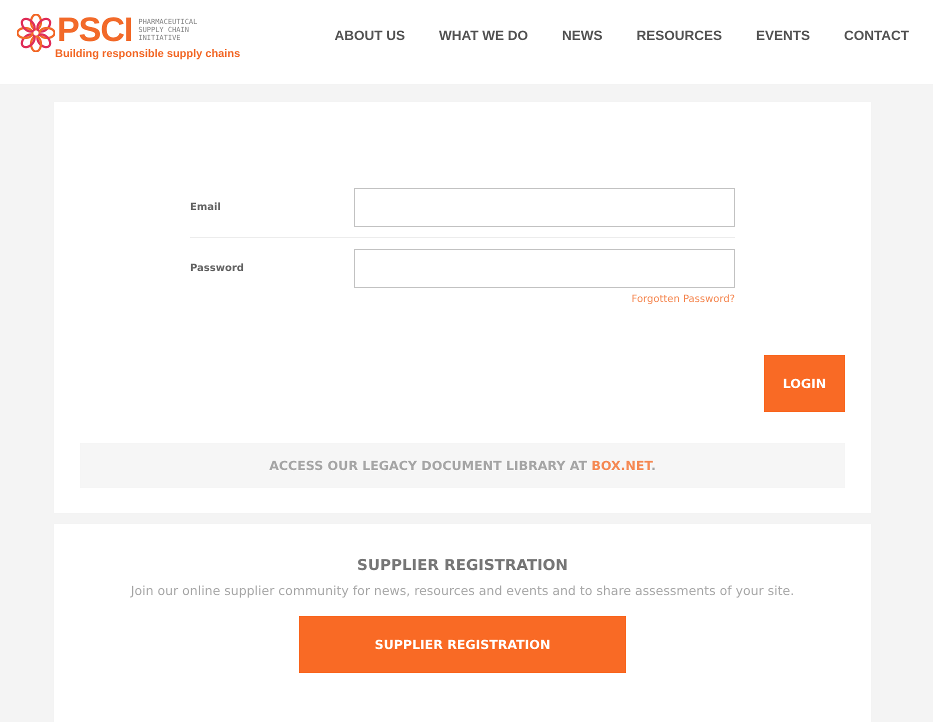  What do you see at coordinates (462, 565) in the screenshot?
I see `registration-title: SUPPLIER REGISTRATION` at bounding box center [462, 565].